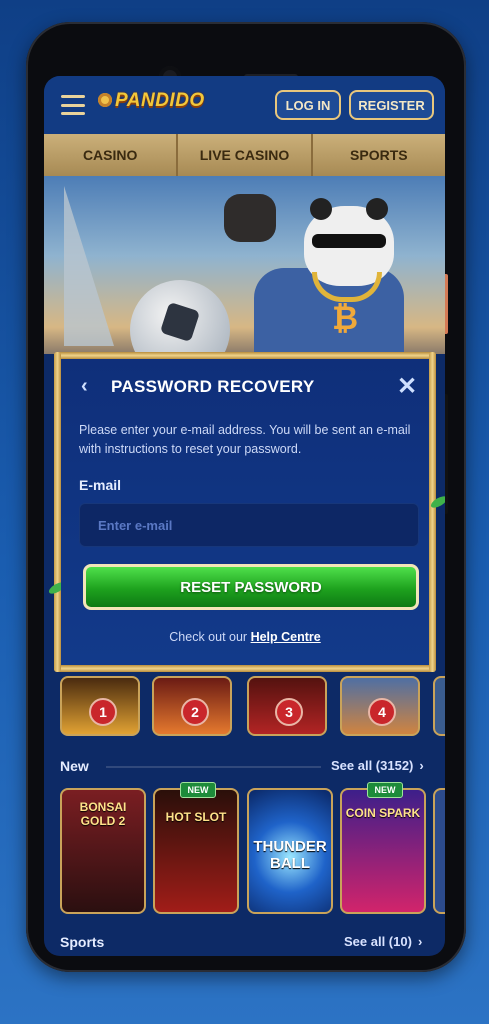 This screenshot has width=489, height=1024. What do you see at coordinates (208, 637) in the screenshot?
I see `help-prefix: Check out our` at bounding box center [208, 637].